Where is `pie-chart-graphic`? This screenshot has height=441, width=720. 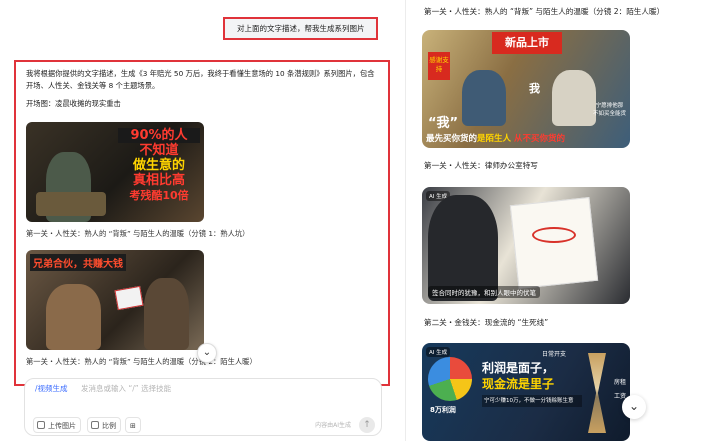
pie-chart-graphic is located at coordinates (450, 379).